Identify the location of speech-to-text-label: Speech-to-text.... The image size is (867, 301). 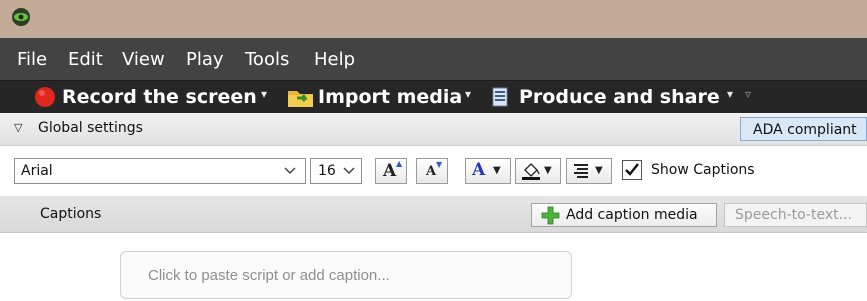
(793, 215).